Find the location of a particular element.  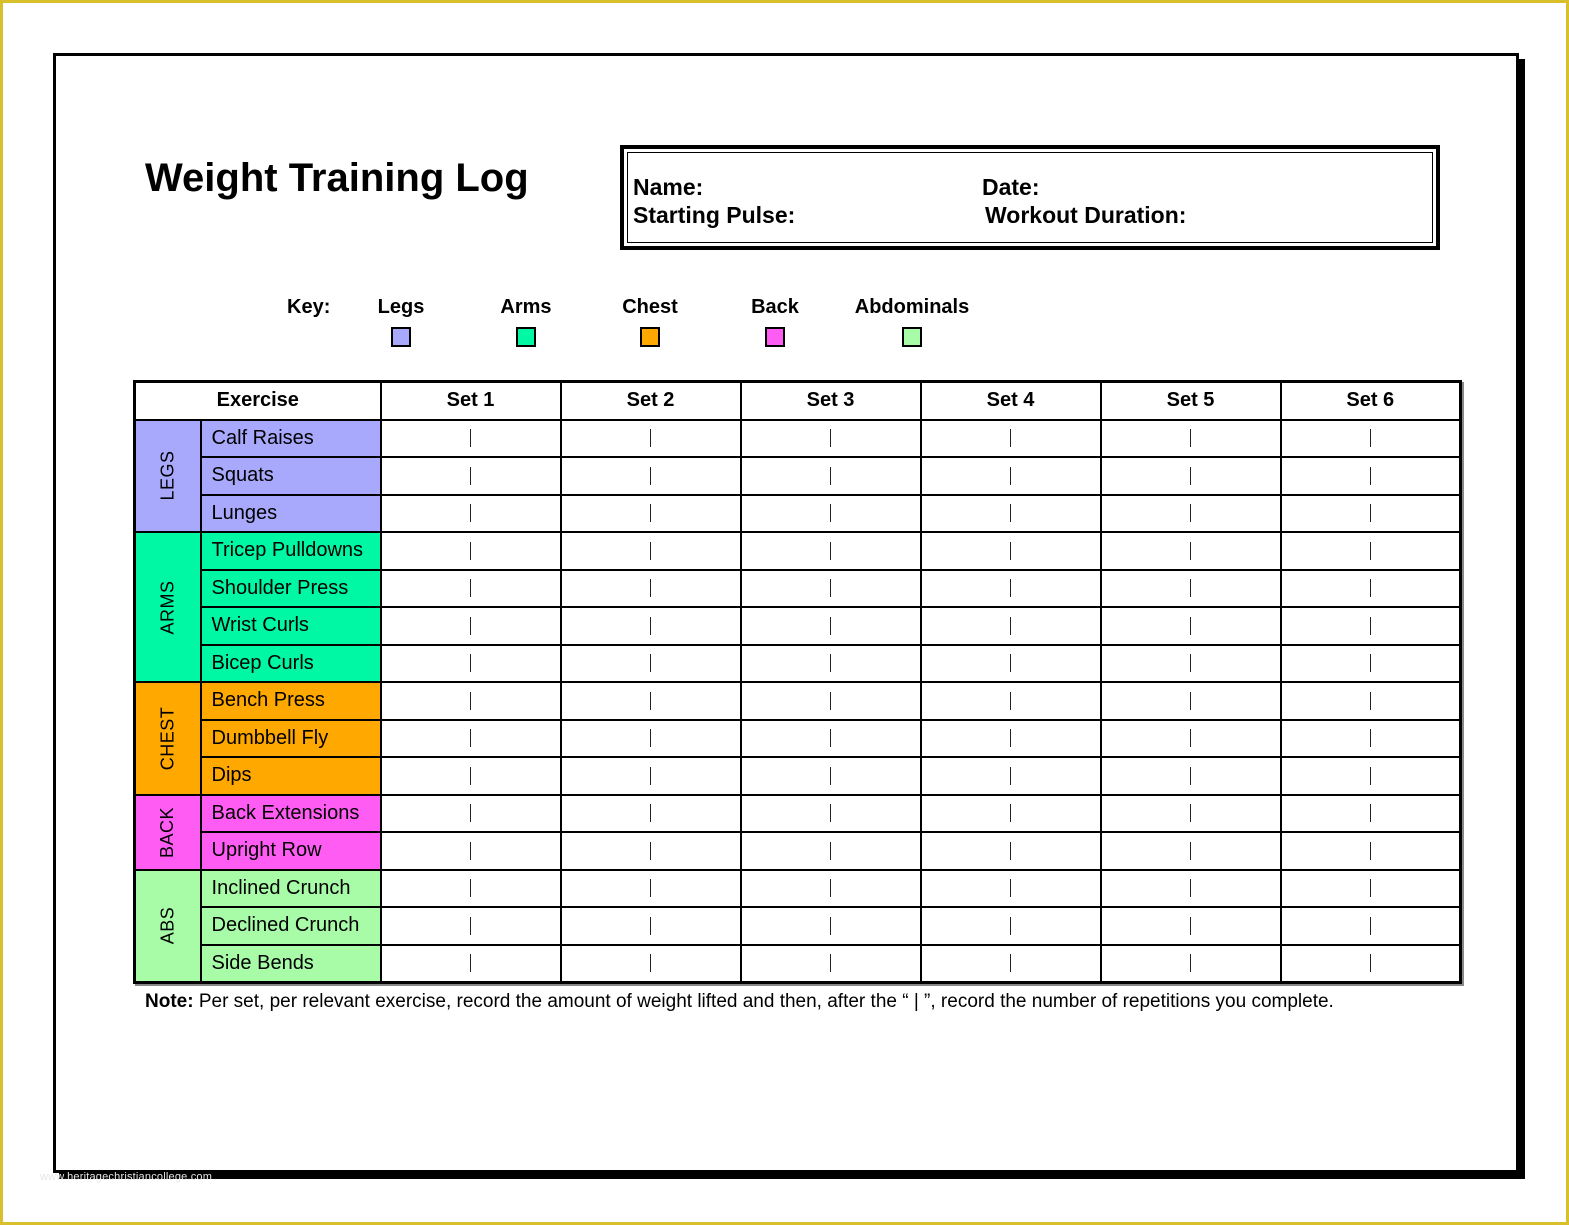

name-field-label: Name: is located at coordinates (668, 187).